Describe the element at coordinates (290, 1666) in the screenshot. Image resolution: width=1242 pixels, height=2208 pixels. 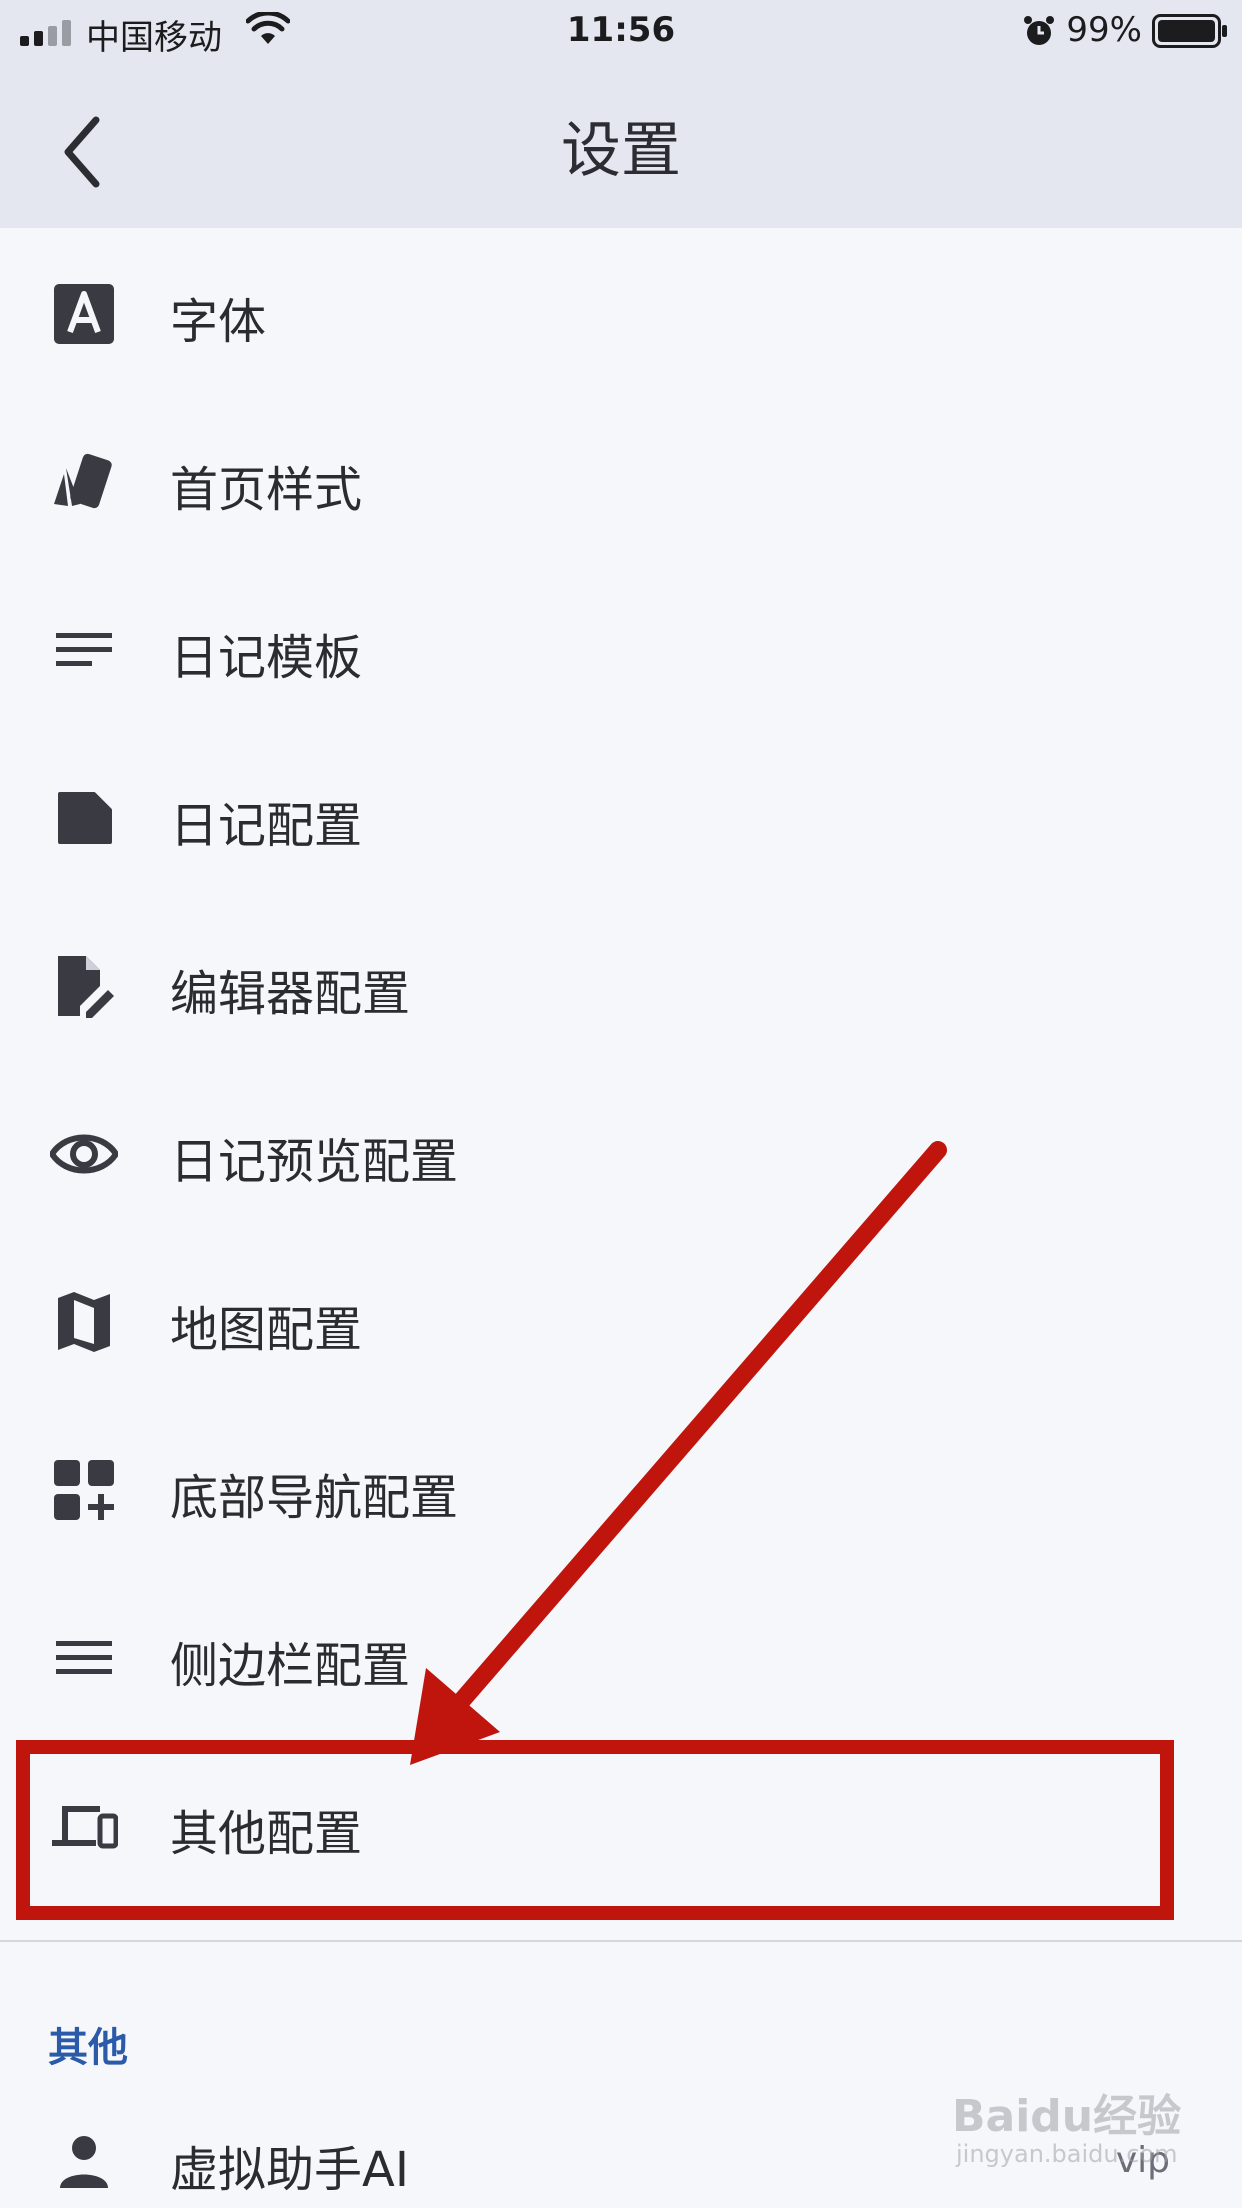
I see `setting-label: 侧边栏配置` at that location.